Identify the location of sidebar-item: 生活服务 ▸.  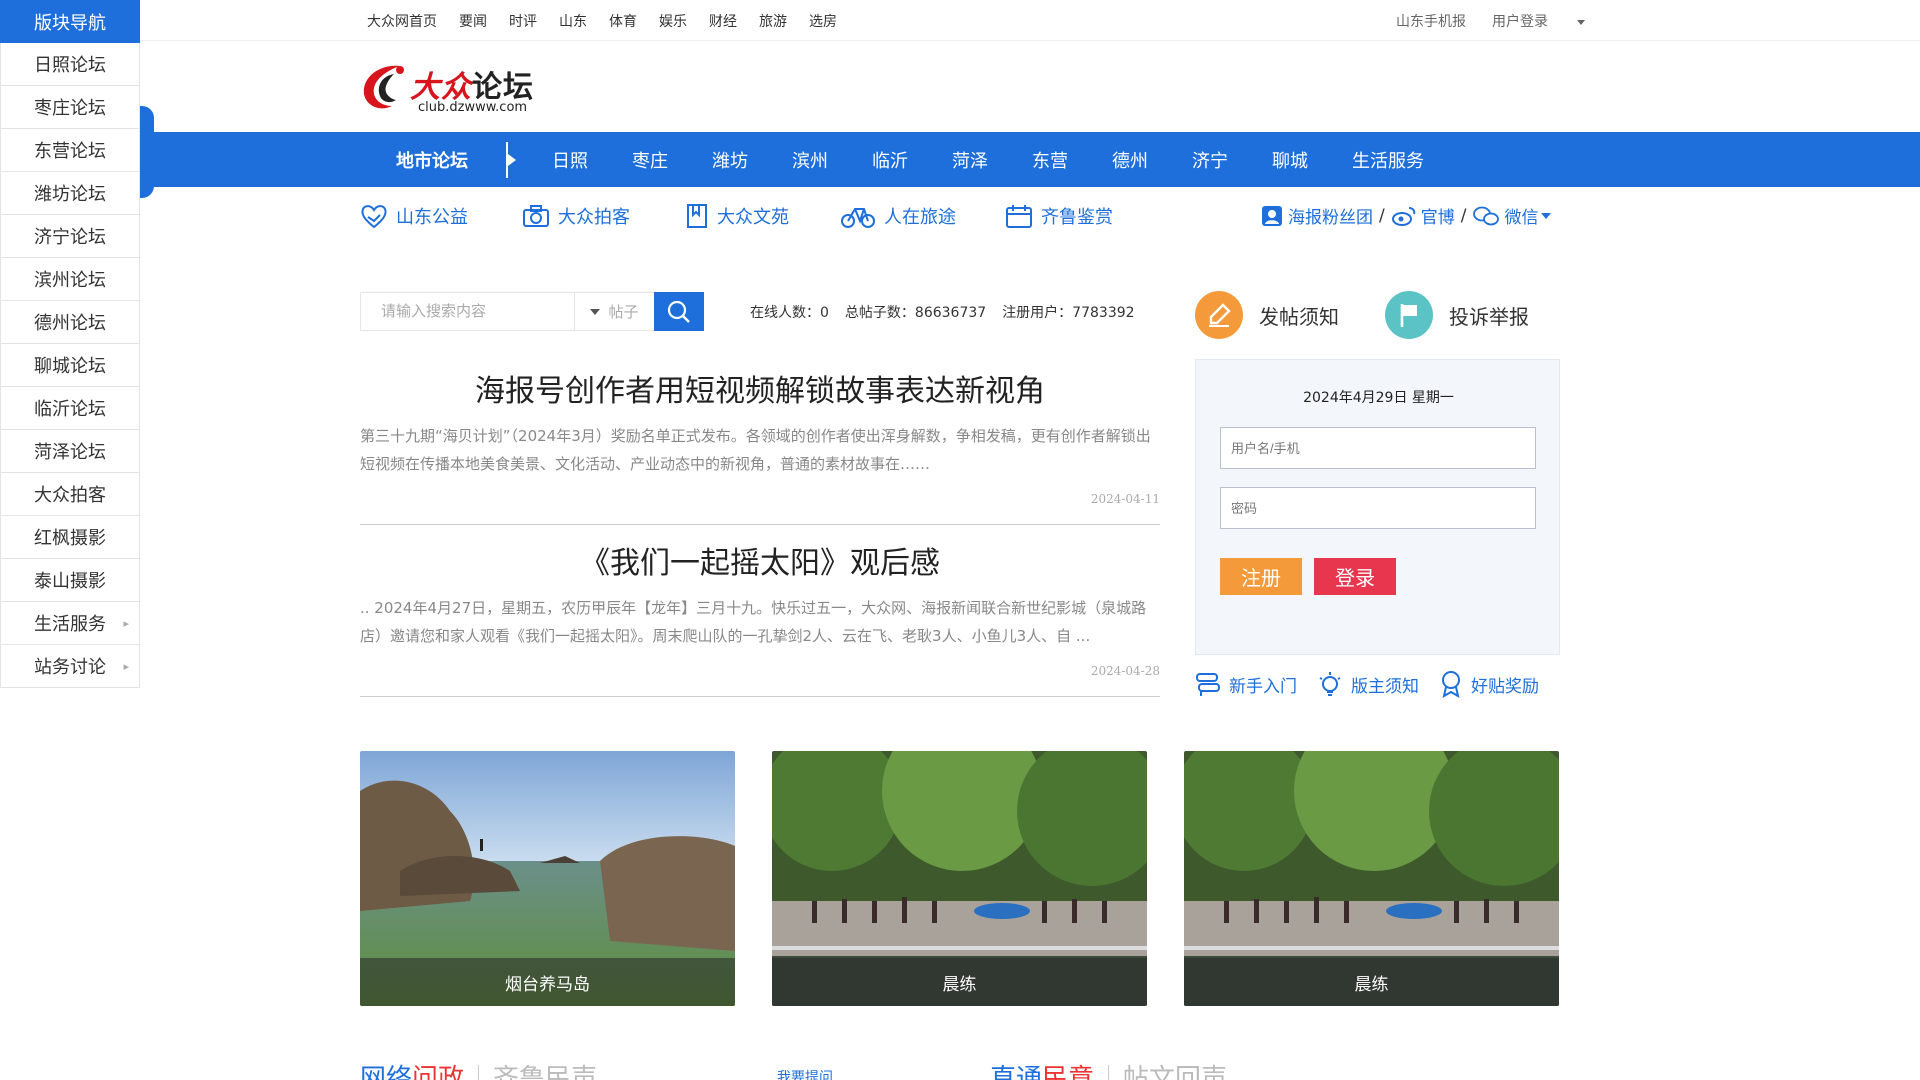
(70, 623).